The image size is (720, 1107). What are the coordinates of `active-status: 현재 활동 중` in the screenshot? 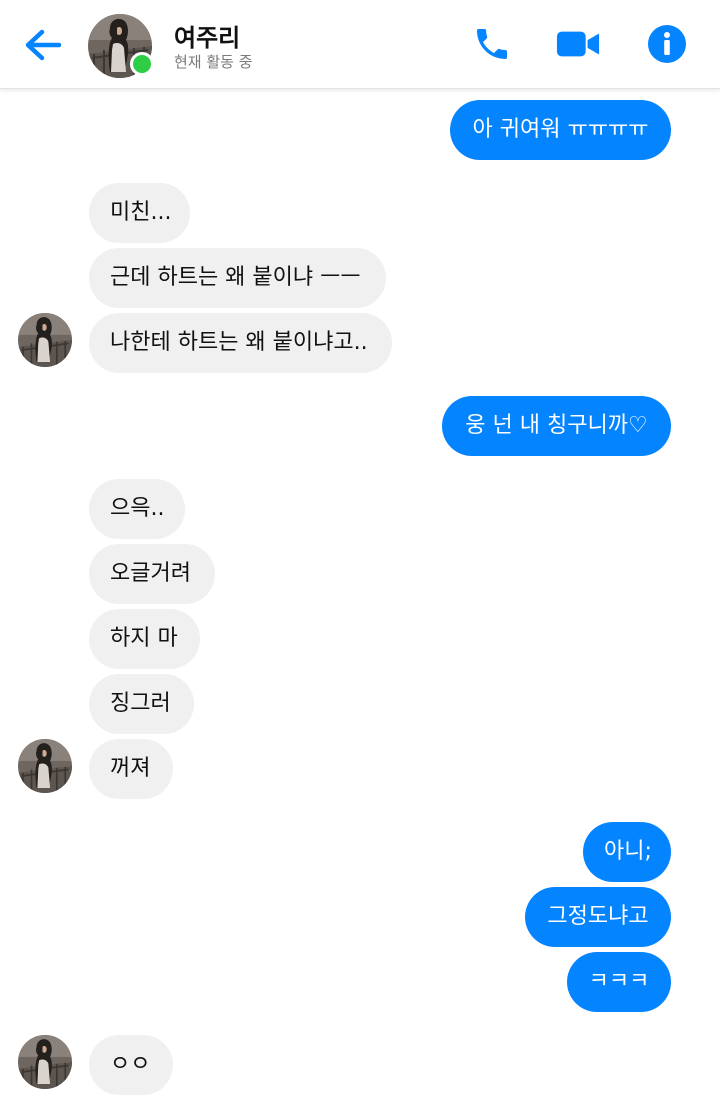 It's located at (213, 62).